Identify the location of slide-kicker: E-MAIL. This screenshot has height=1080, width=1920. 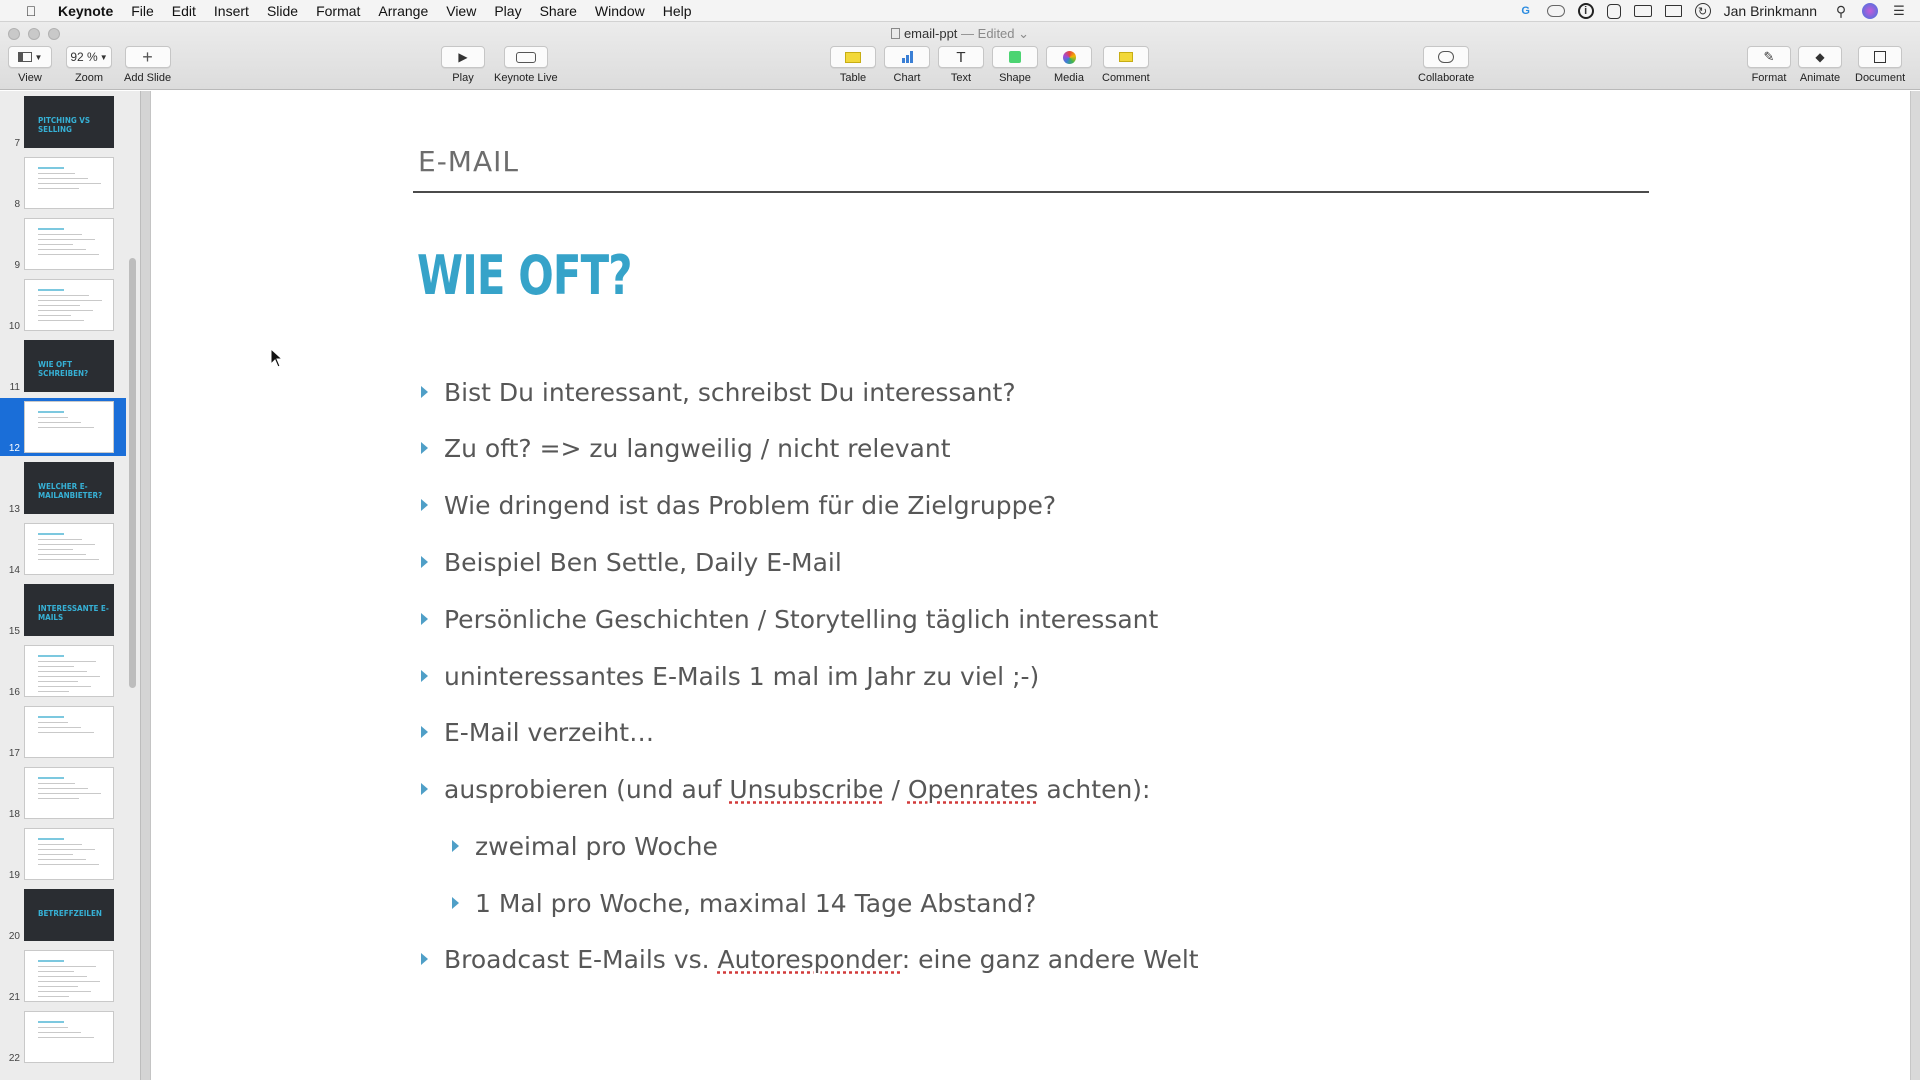
(468, 161).